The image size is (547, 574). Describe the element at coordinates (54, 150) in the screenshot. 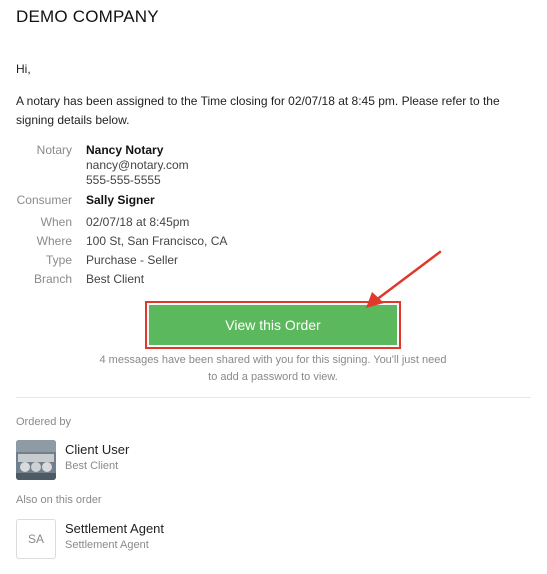

I see `notary-label: Notary` at that location.